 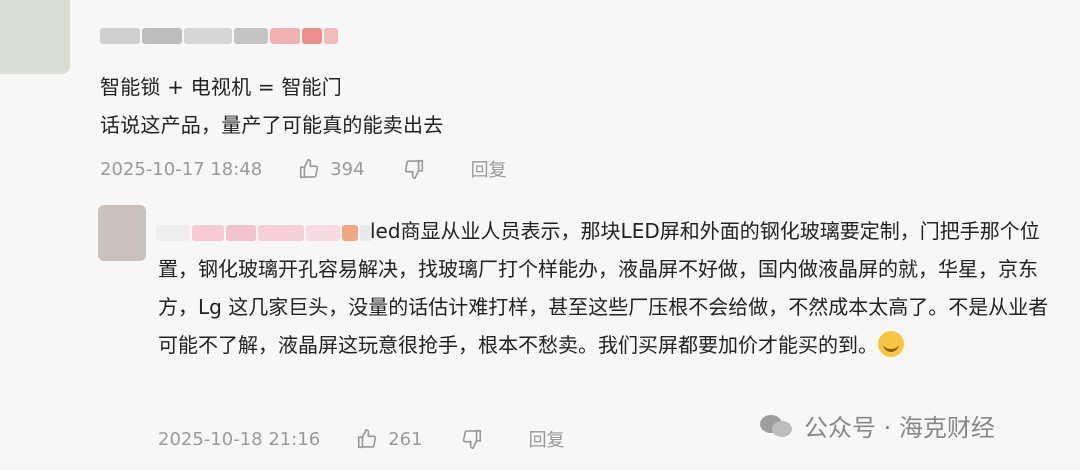 I want to click on like-button: 261, so click(x=389, y=439).